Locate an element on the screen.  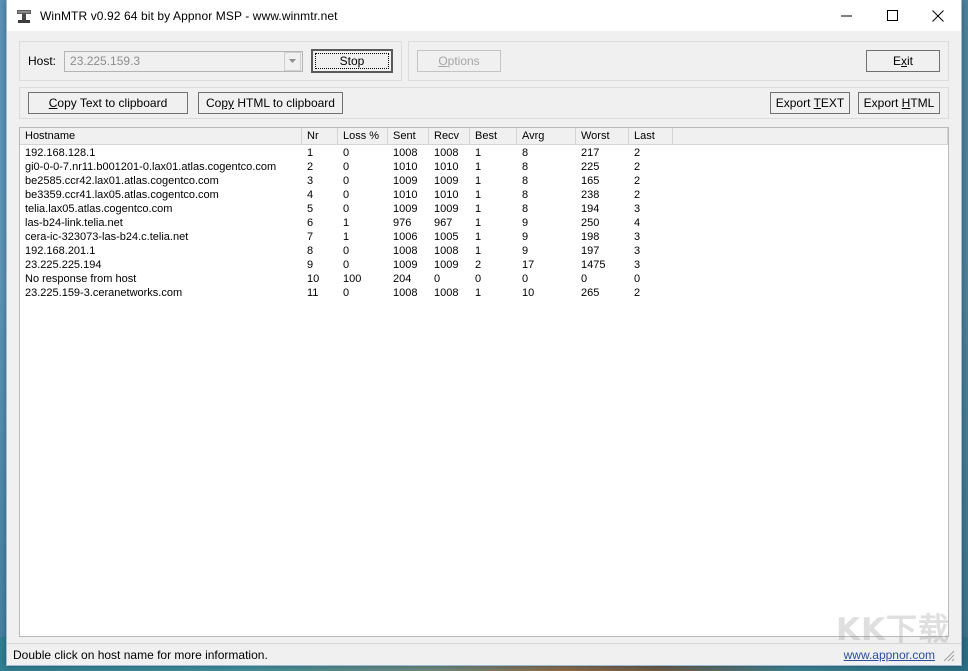
cell-recv: 1008 is located at coordinates (446, 251).